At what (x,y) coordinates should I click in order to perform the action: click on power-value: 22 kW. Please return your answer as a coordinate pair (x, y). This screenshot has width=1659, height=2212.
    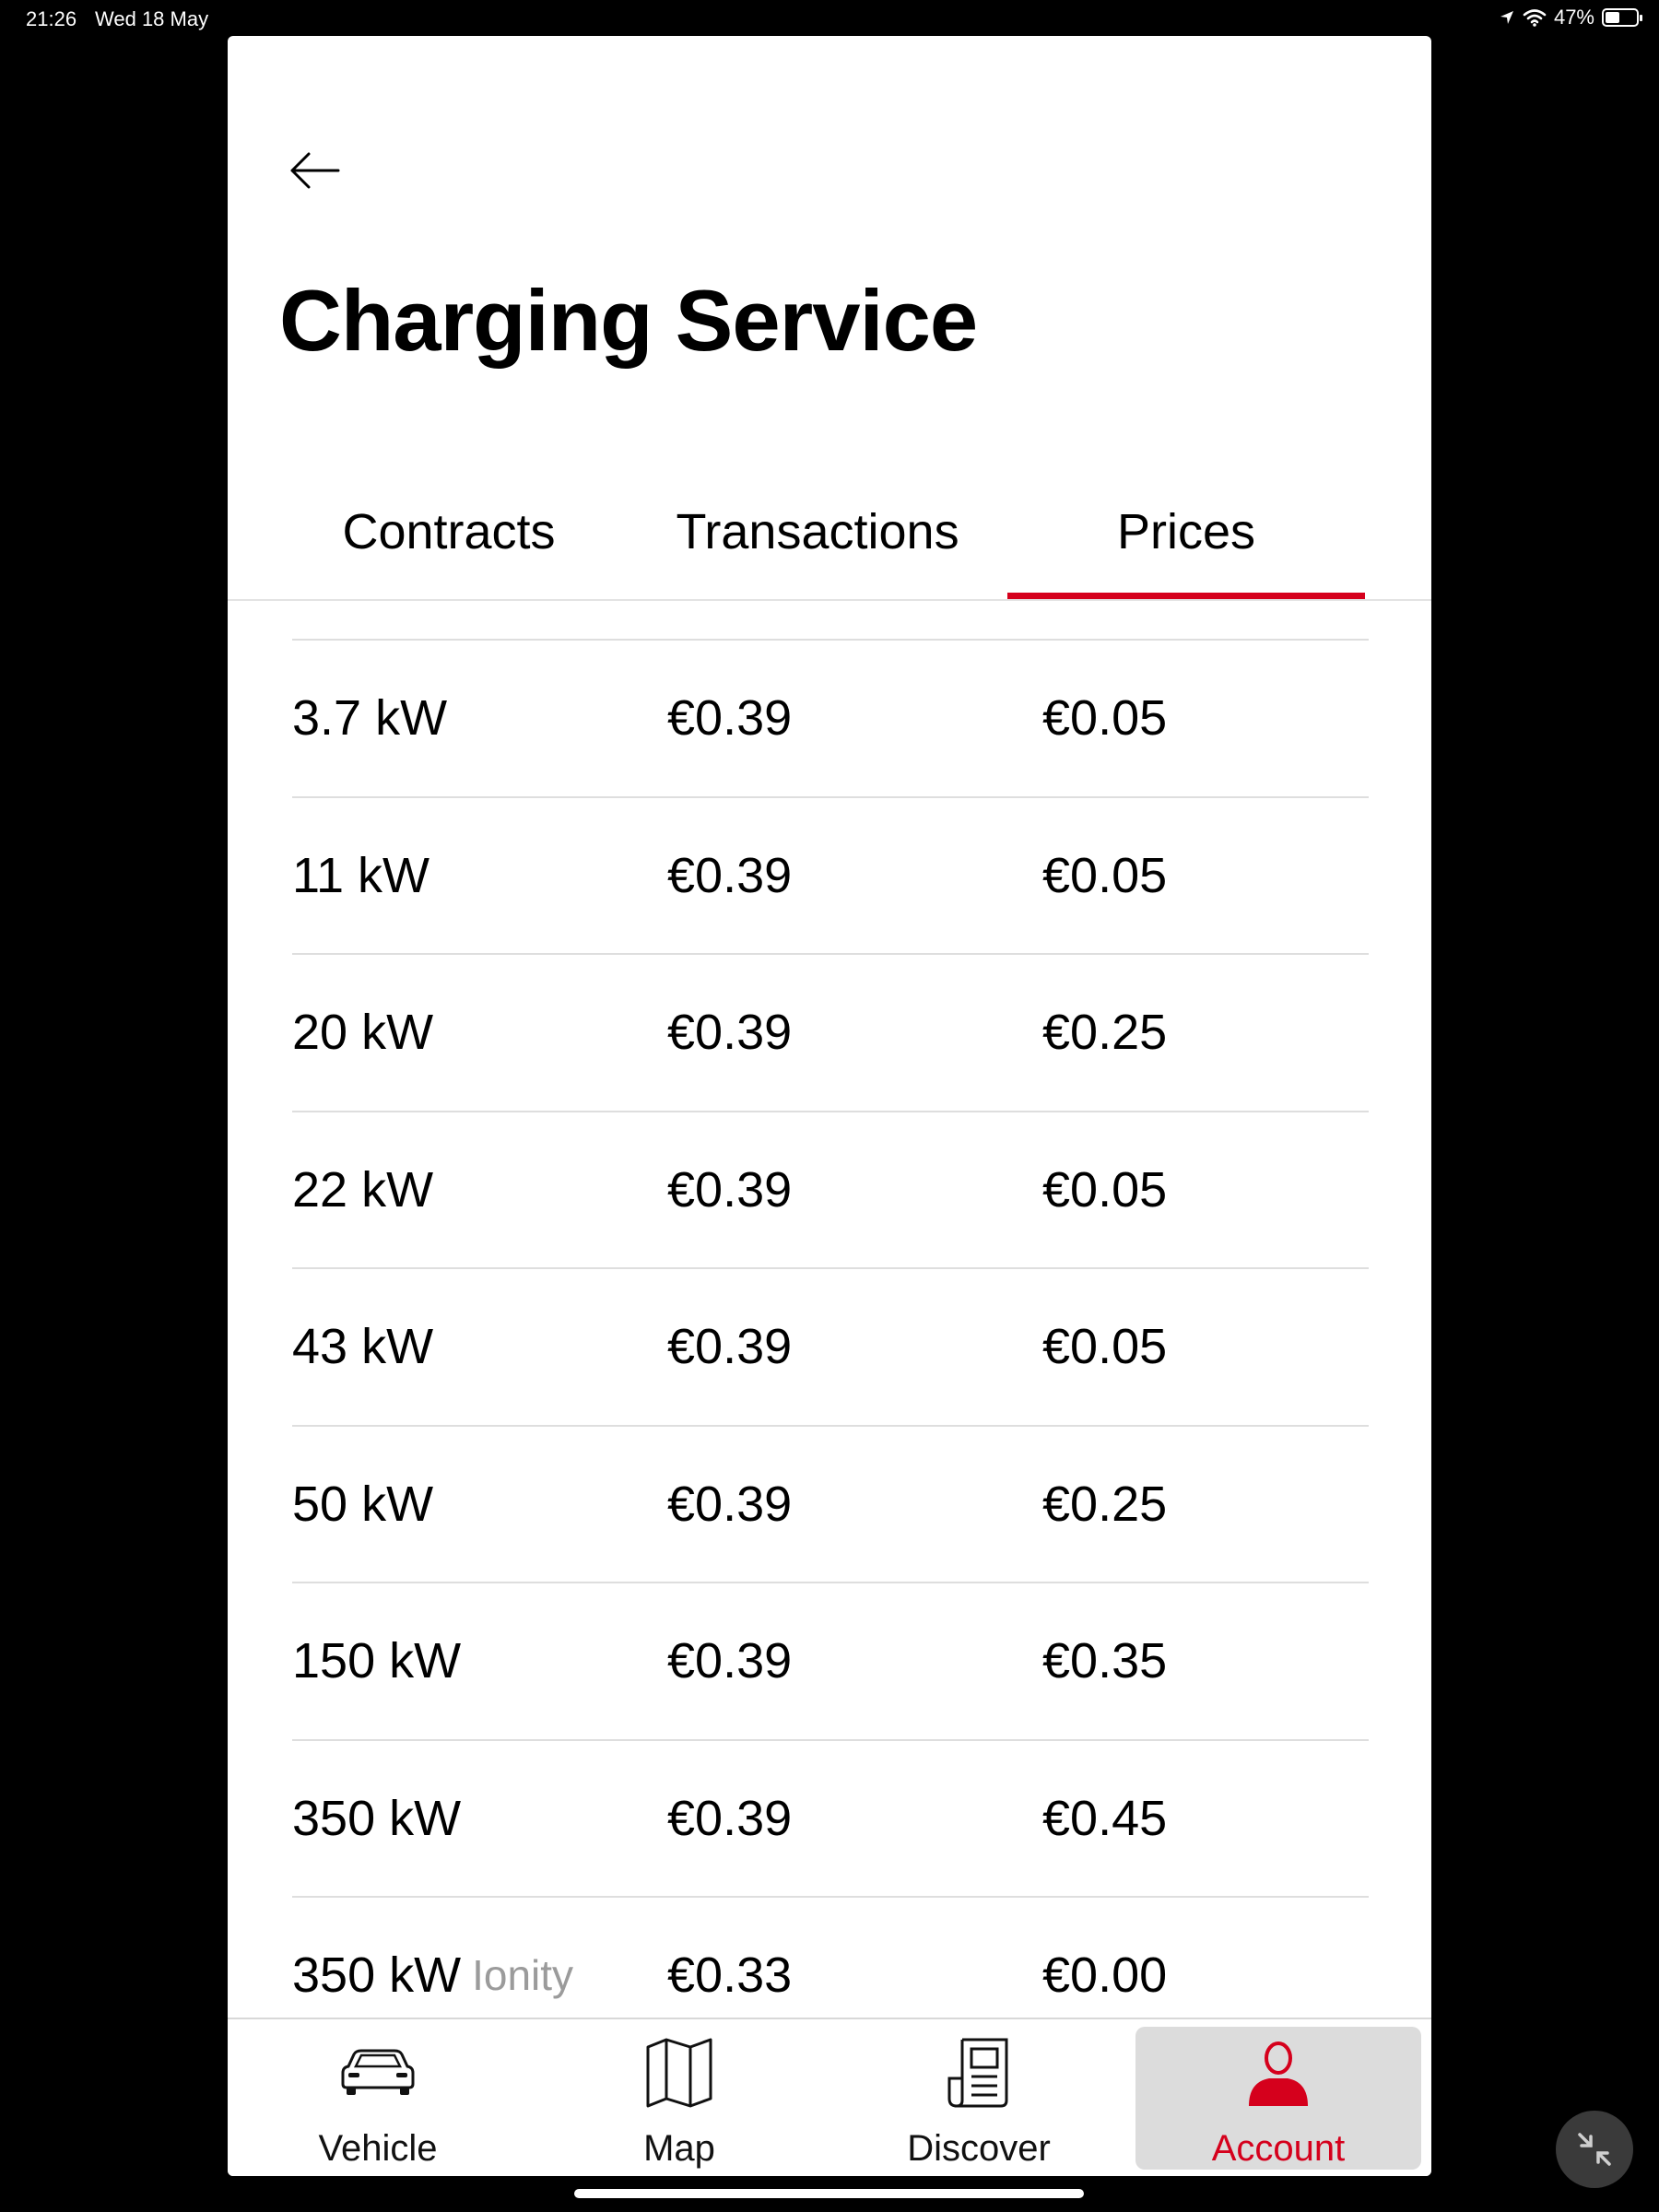
    Looking at the image, I should click on (363, 1189).